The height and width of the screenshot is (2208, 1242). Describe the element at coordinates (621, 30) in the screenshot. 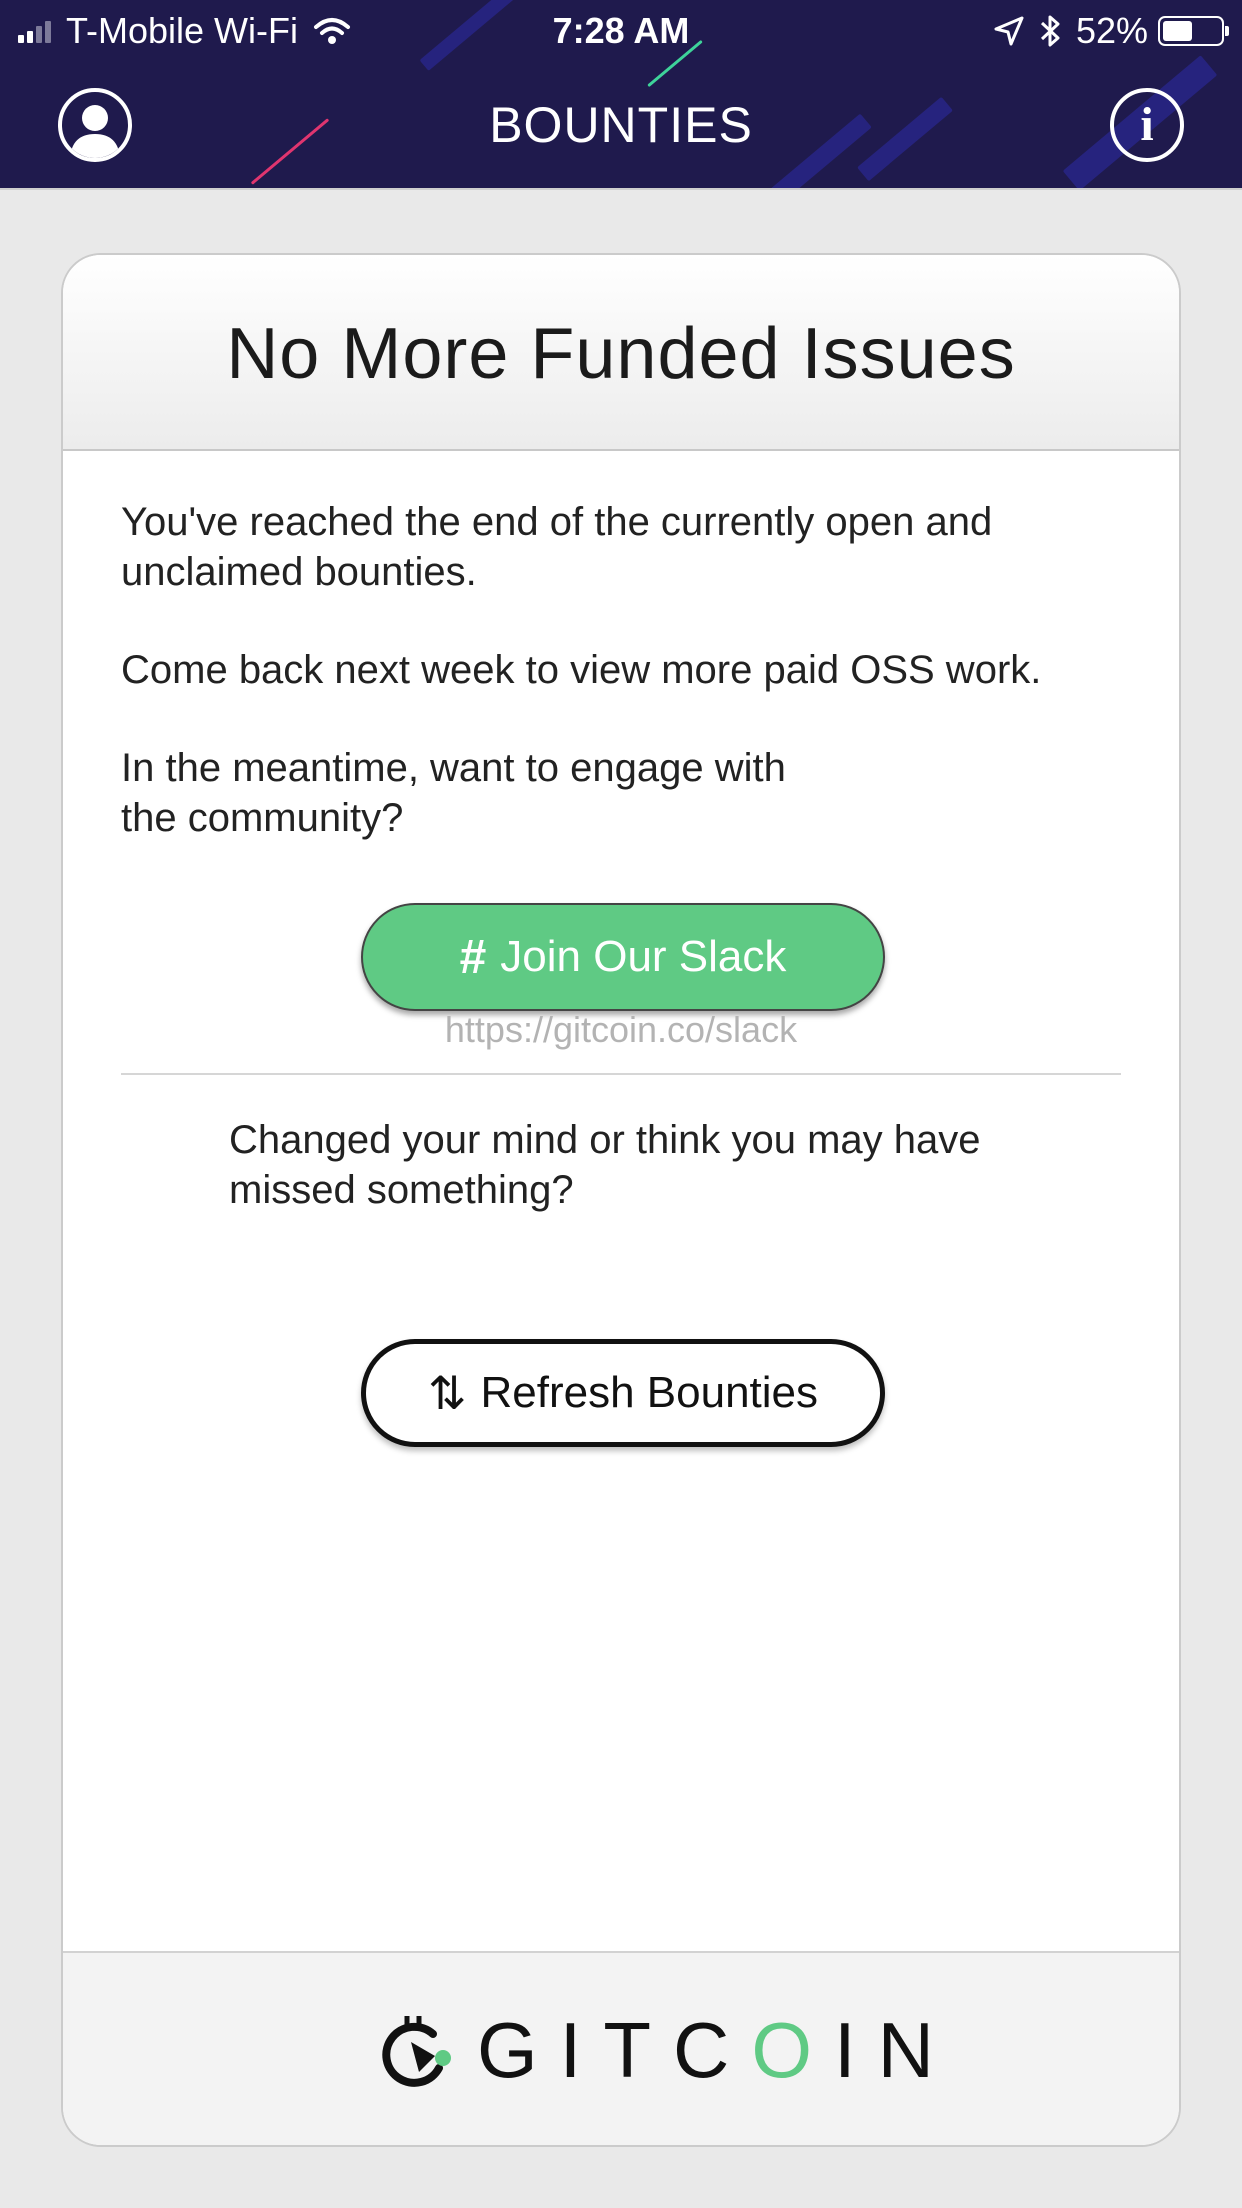

I see `status-bar: T-Mobile Wi-Fi 7:28 AM 52%` at that location.